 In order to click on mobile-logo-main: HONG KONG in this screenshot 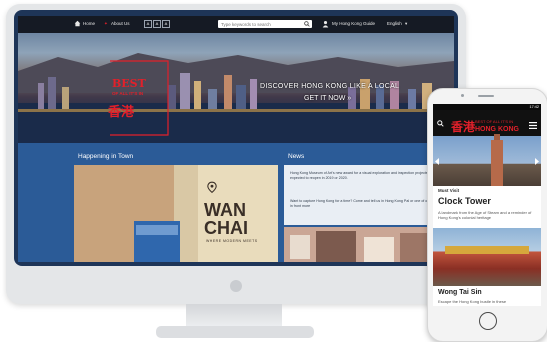, I will do `click(497, 129)`.